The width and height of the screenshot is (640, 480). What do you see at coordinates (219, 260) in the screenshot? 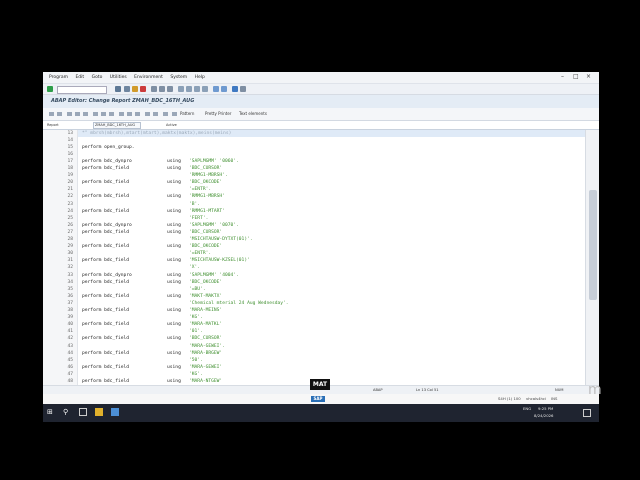
I see `code-literal: 'MSICHTAUSW-KZSEL(01)'` at bounding box center [219, 260].